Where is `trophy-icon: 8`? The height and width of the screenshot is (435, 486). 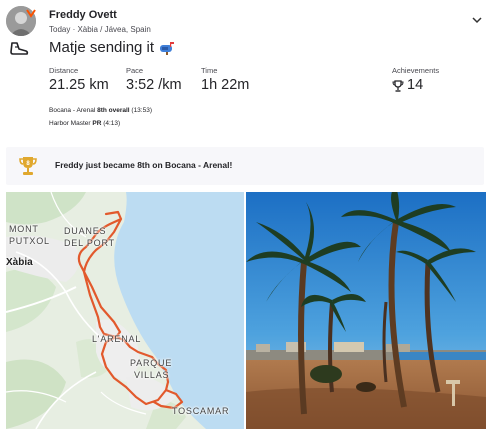 trophy-icon: 8 is located at coordinates (28, 165).